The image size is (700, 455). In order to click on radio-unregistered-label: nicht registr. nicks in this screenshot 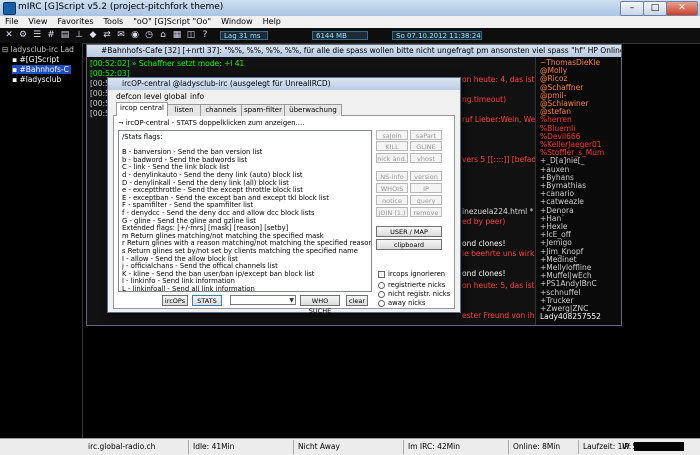, I will do `click(419, 294)`.